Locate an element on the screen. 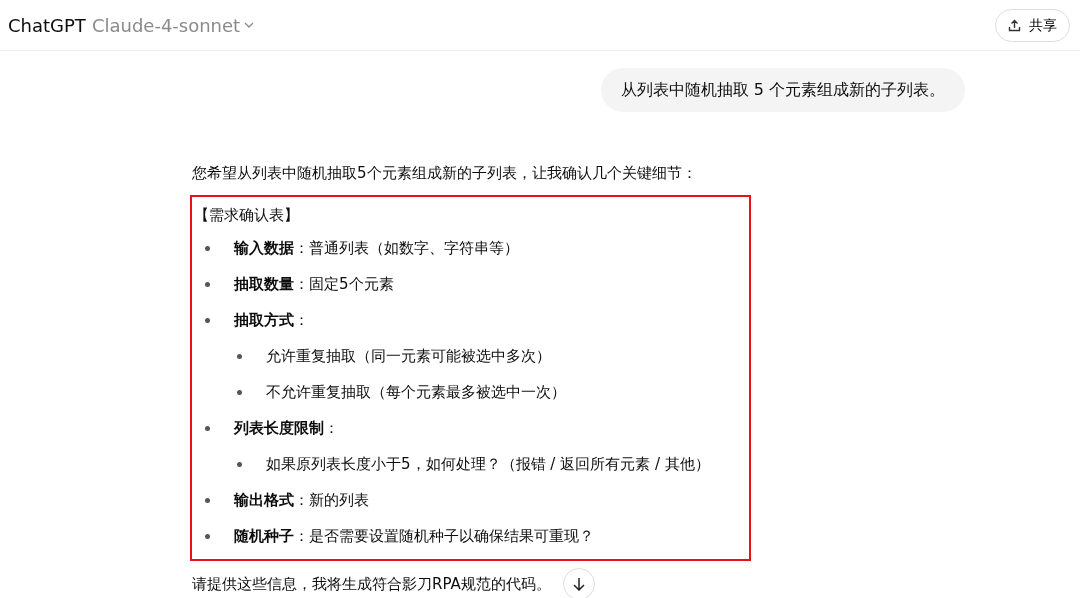  arrow-down-icon is located at coordinates (579, 584).